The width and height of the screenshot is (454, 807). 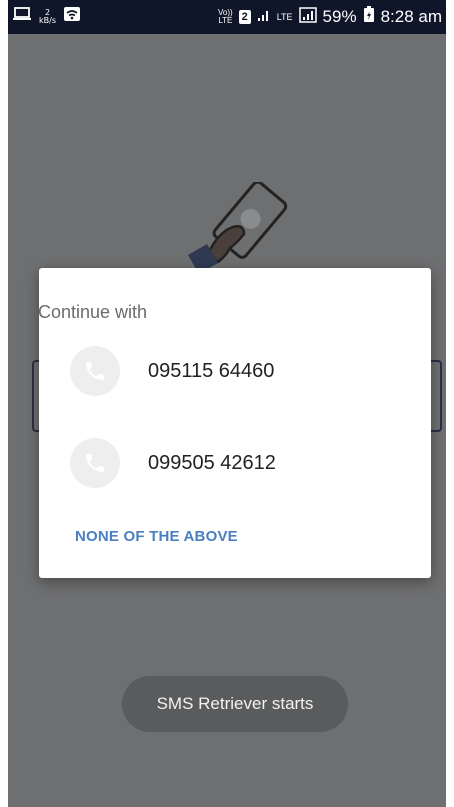 I want to click on clock: 8:28 am, so click(x=411, y=16).